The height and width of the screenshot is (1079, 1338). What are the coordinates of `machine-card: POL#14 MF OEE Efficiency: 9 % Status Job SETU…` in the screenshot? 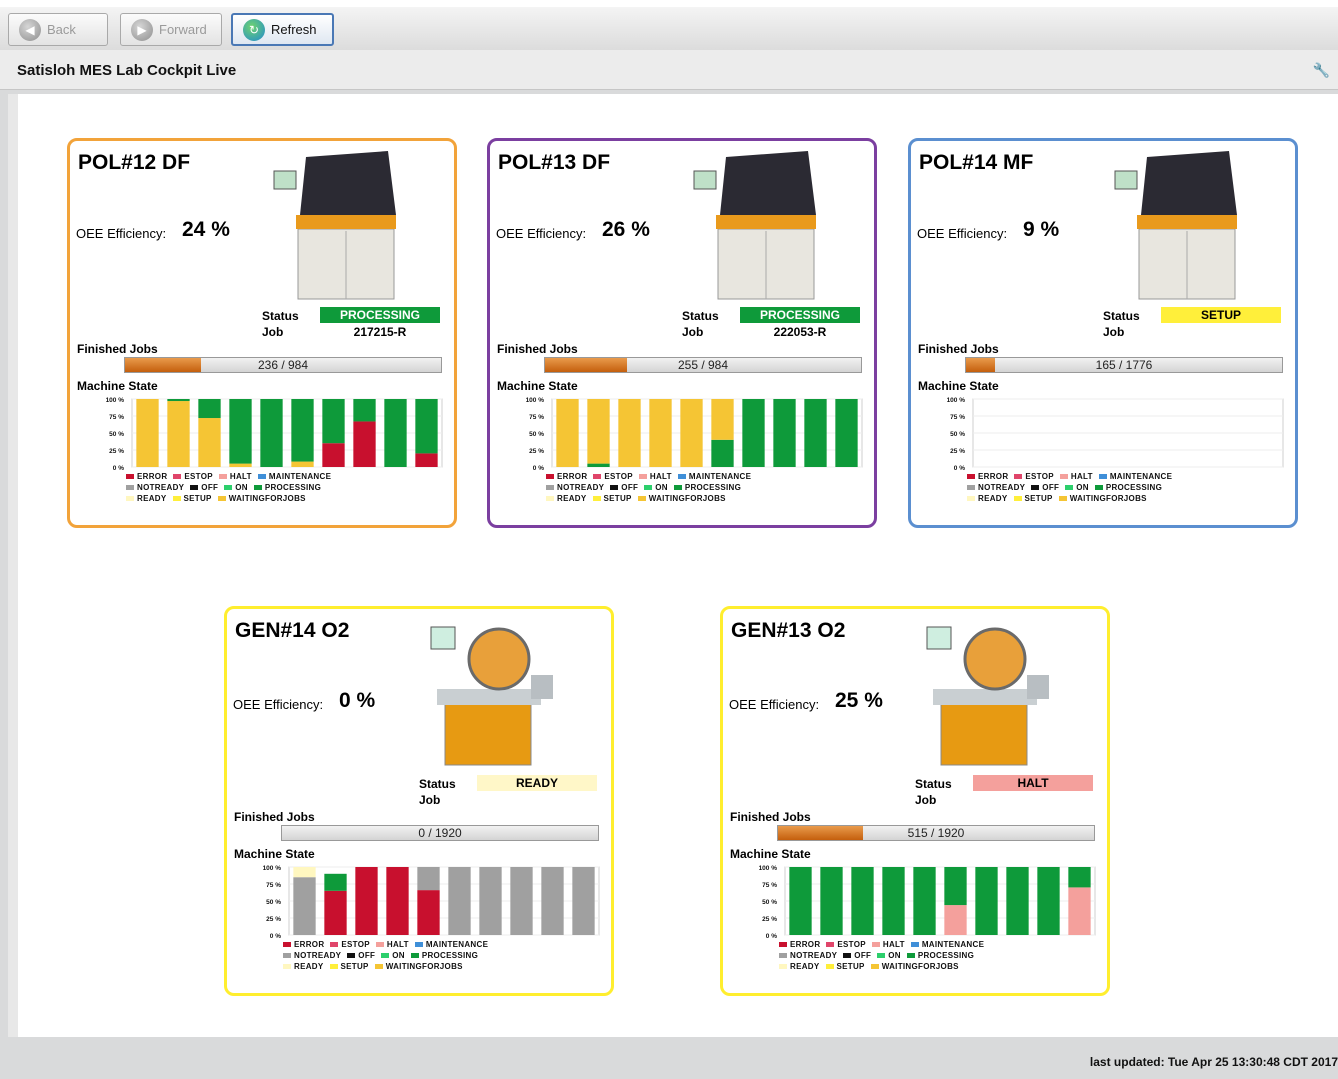 It's located at (1103, 333).